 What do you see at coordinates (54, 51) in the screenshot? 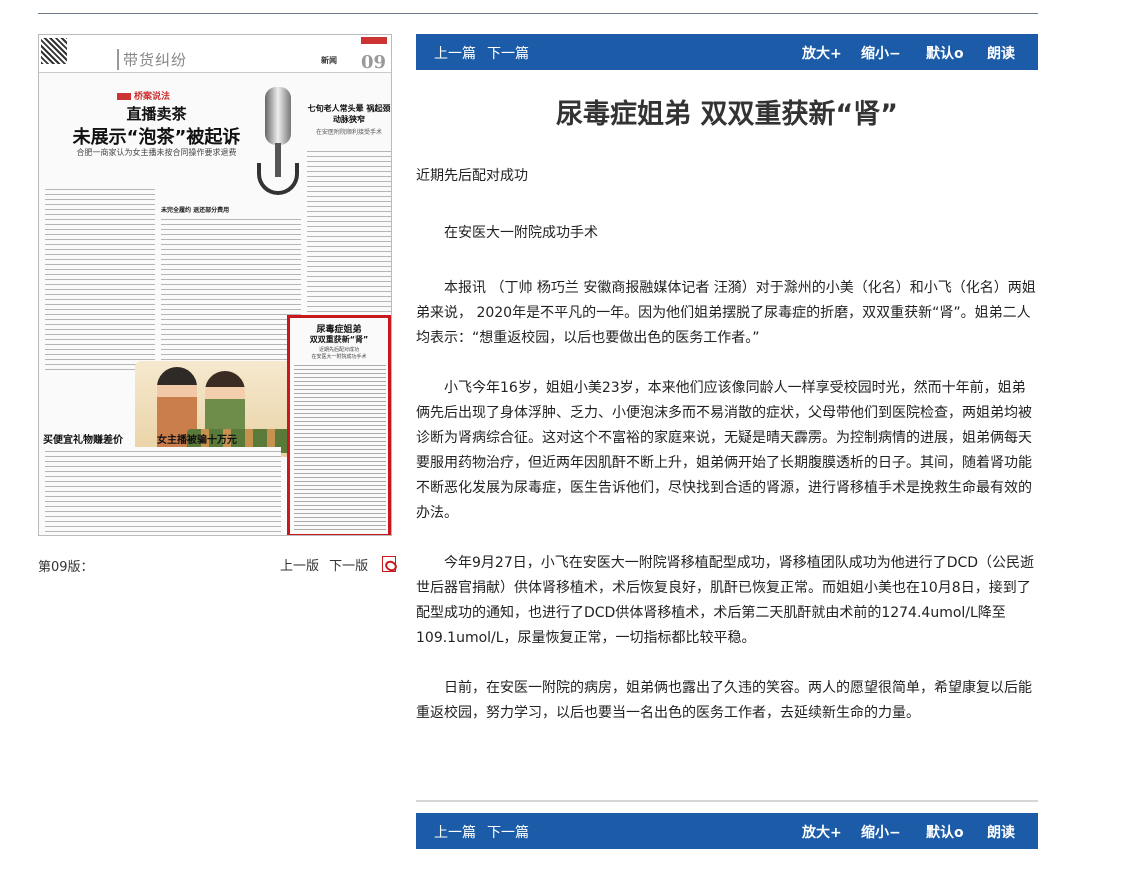
I see `qr-code-icon` at bounding box center [54, 51].